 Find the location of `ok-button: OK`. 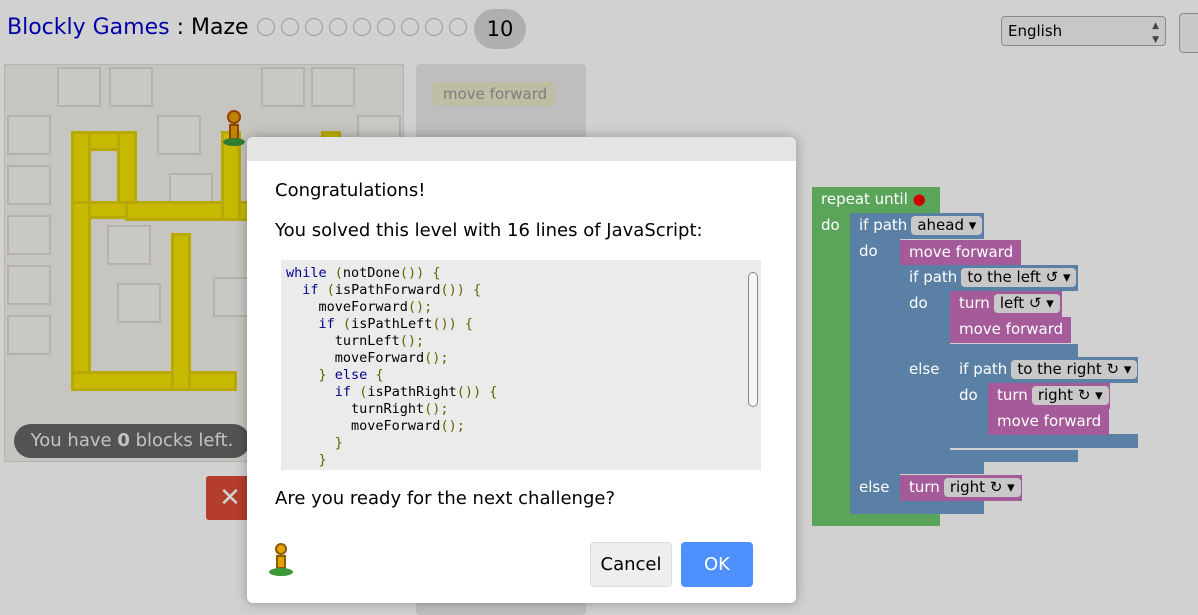

ok-button: OK is located at coordinates (717, 564).